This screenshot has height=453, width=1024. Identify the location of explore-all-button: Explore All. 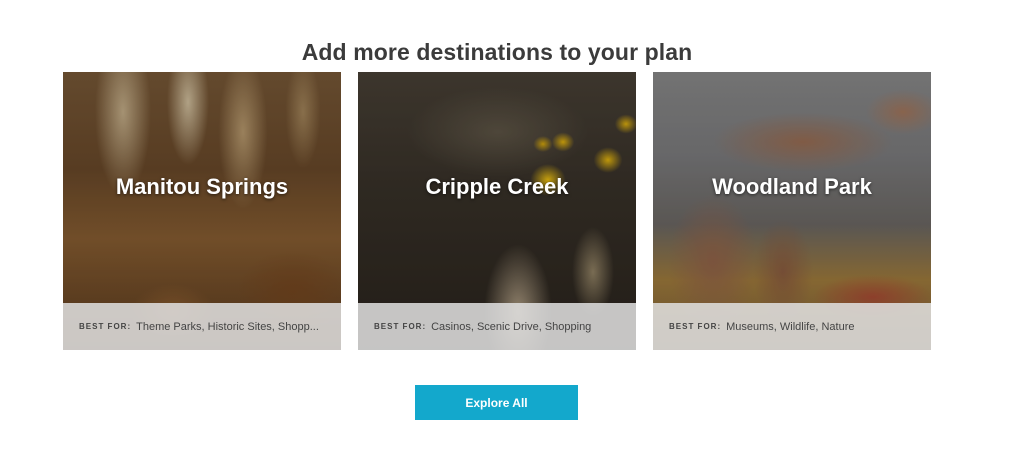
(496, 402).